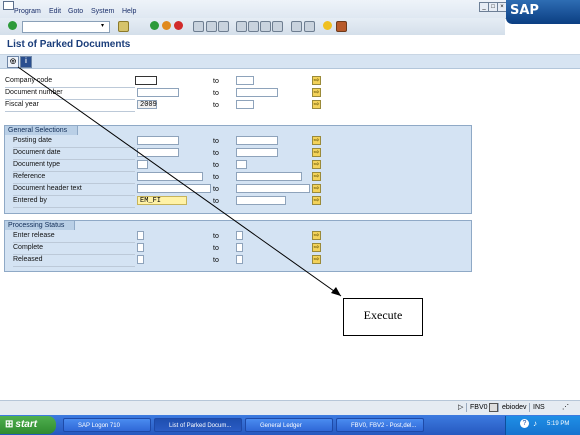 This screenshot has width=580, height=435. I want to click on status-grip-icon: ⋰, so click(565, 407).